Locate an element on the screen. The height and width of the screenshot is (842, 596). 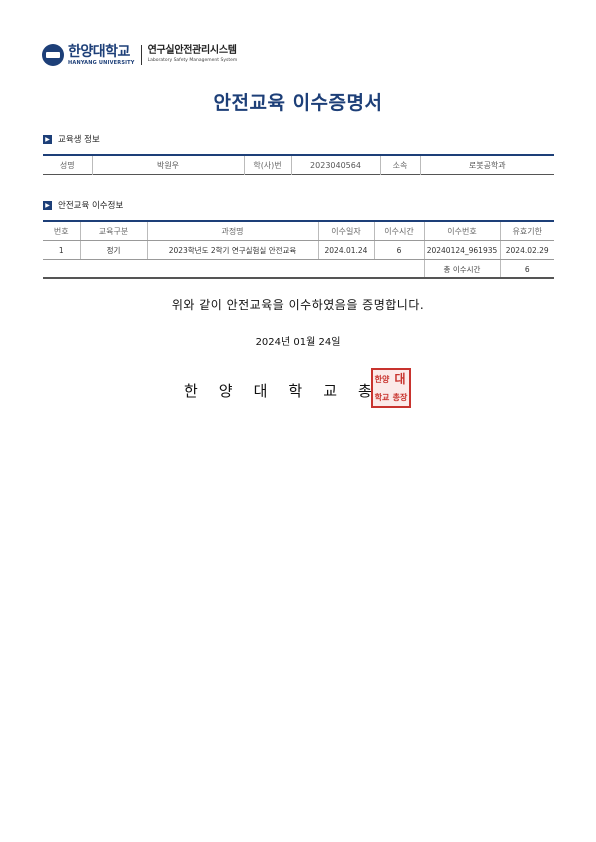
name-label: 성명 is located at coordinates (67, 165).